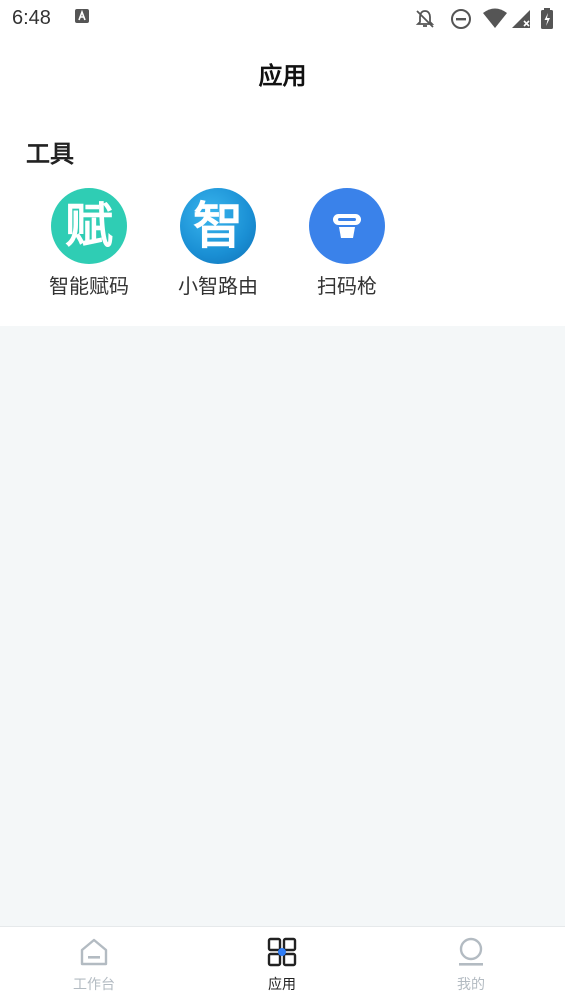 The height and width of the screenshot is (1005, 565). I want to click on tool-xiaozhi-router: 智 小智路由, so click(218, 248).